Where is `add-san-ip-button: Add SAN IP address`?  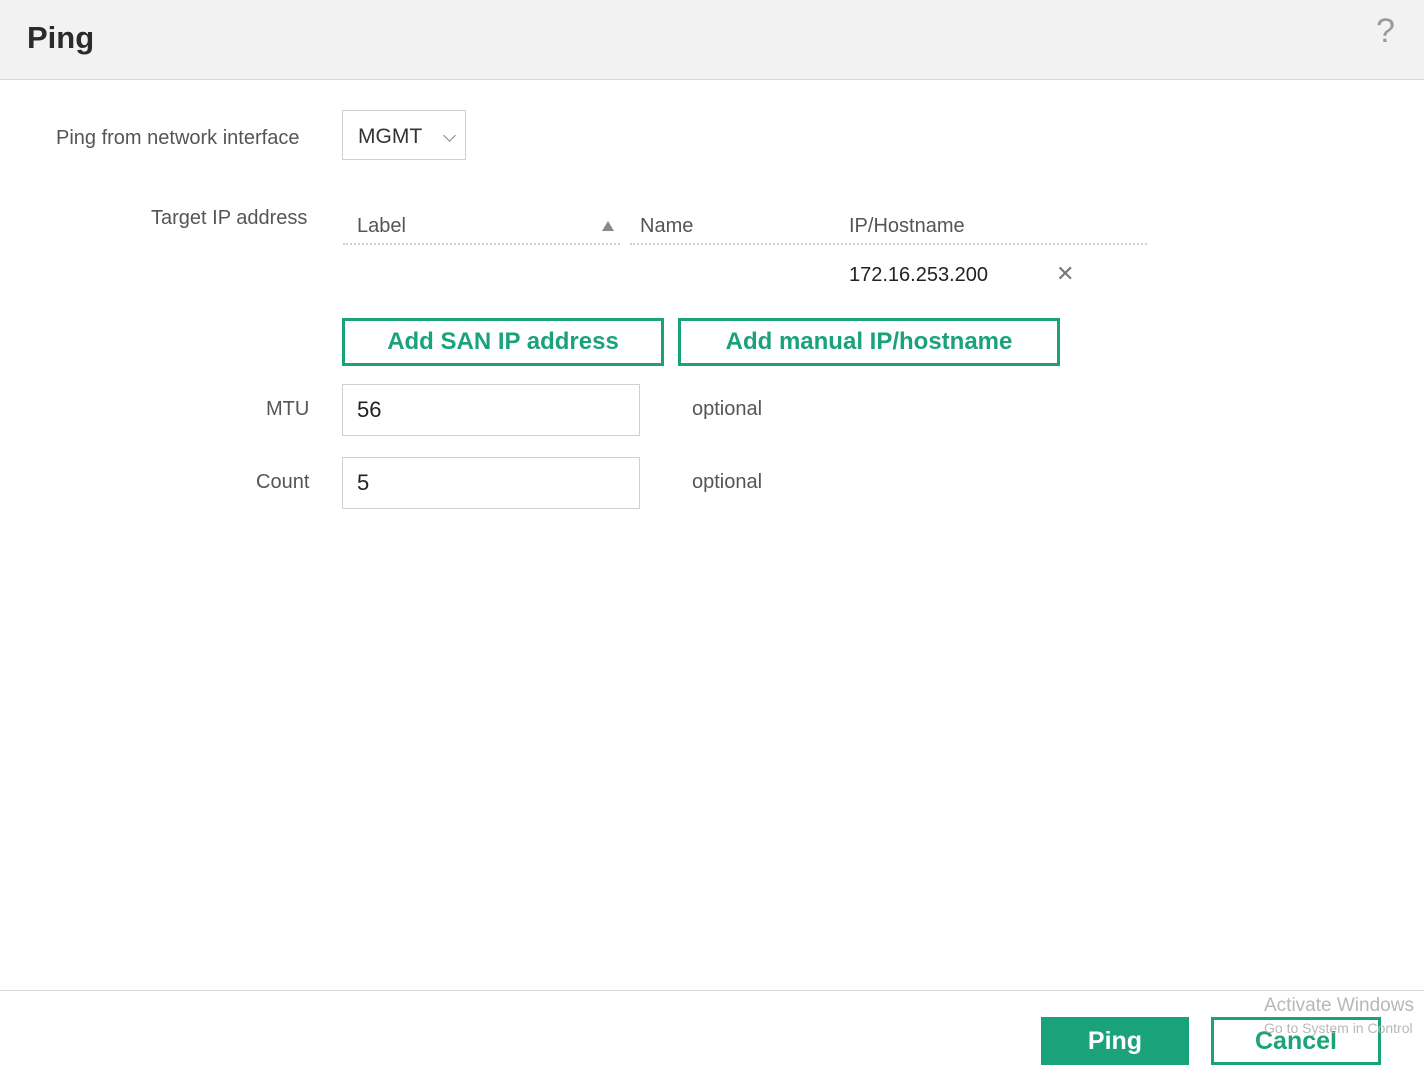 add-san-ip-button: Add SAN IP address is located at coordinates (503, 342).